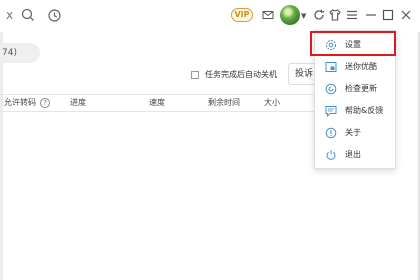  What do you see at coordinates (331, 67) in the screenshot?
I see `mini-window-icon` at bounding box center [331, 67].